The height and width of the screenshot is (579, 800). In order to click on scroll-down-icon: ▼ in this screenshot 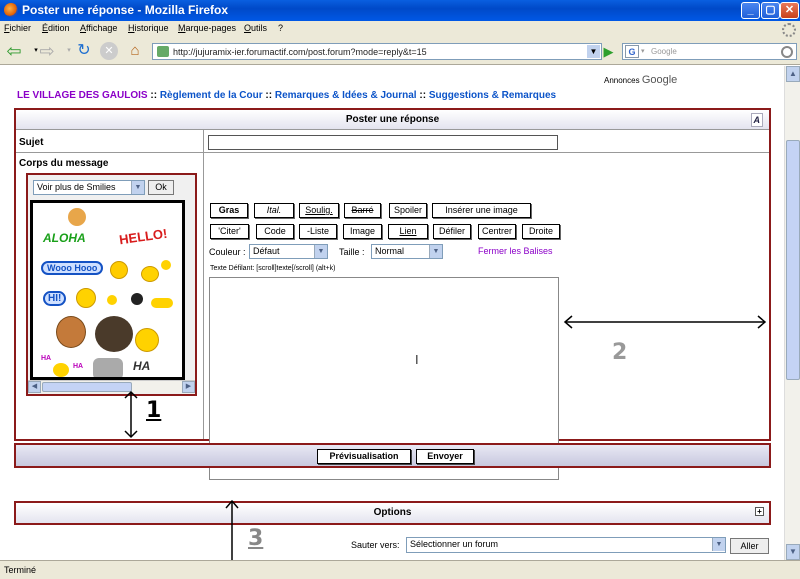, I will do `click(793, 552)`.